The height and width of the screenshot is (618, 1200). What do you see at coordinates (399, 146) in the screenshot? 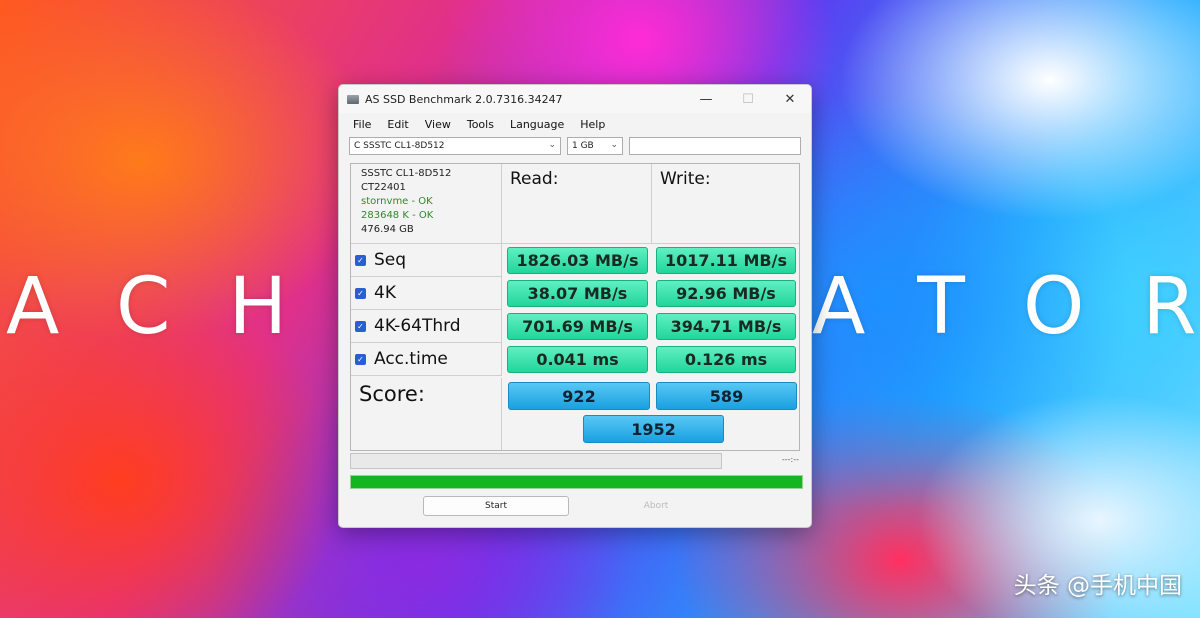
I see `drive-select-value: C SSSTC CL1-8D512` at bounding box center [399, 146].